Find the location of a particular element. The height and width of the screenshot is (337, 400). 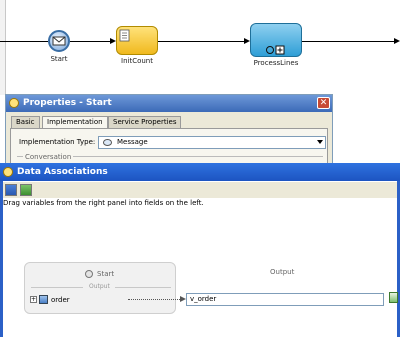

conversation-section-label: Conversation is located at coordinates (48, 157).